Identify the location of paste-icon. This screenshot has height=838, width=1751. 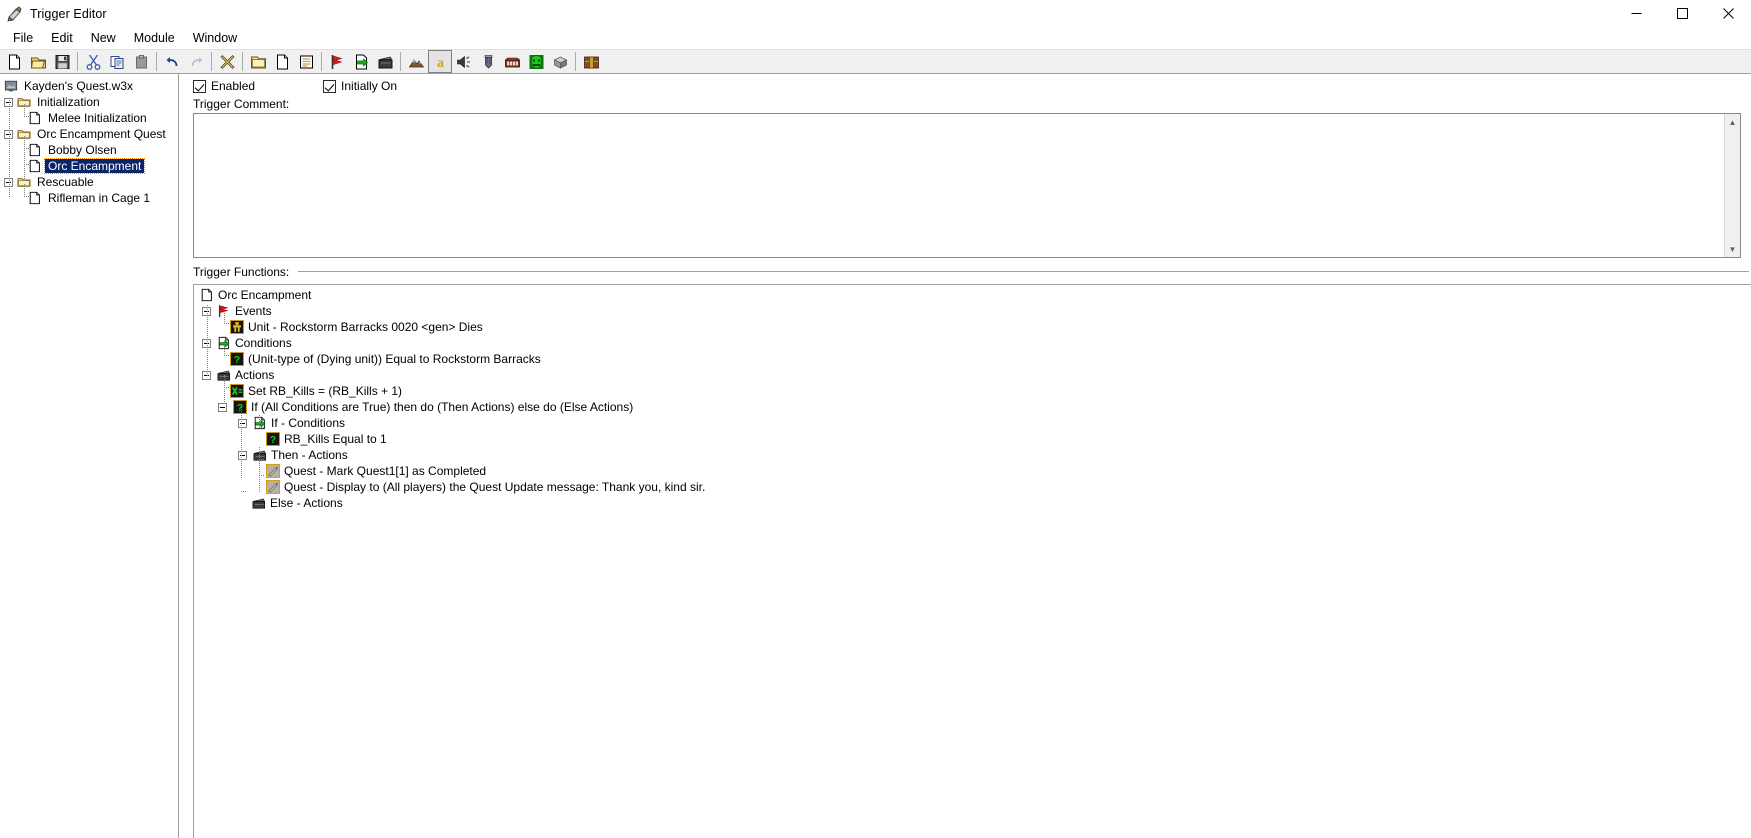
(141, 62).